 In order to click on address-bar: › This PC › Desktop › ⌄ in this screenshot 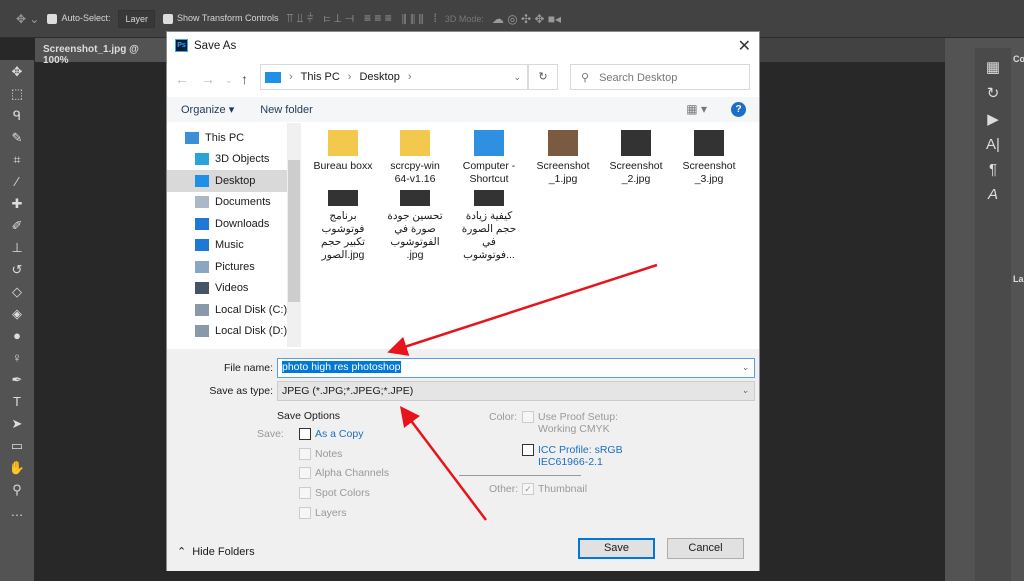, I will do `click(394, 77)`.